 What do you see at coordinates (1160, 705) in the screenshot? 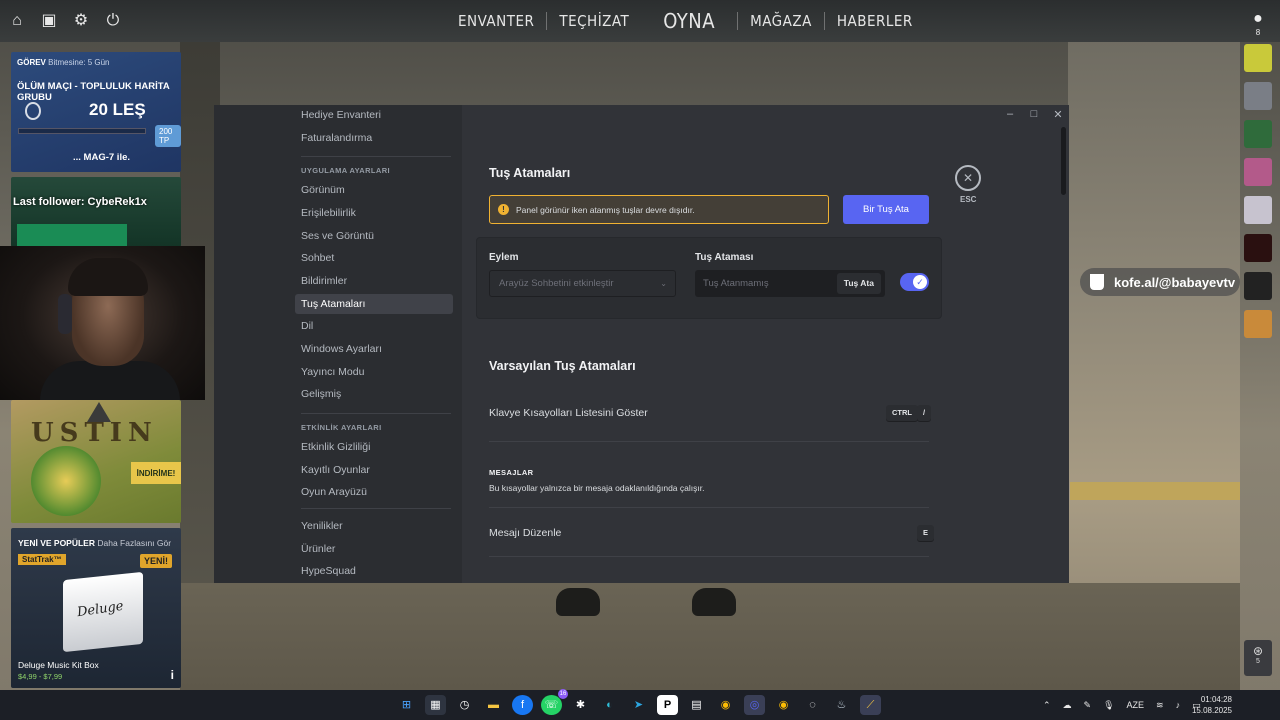
I see `wifi-icon: ≋` at bounding box center [1160, 705].